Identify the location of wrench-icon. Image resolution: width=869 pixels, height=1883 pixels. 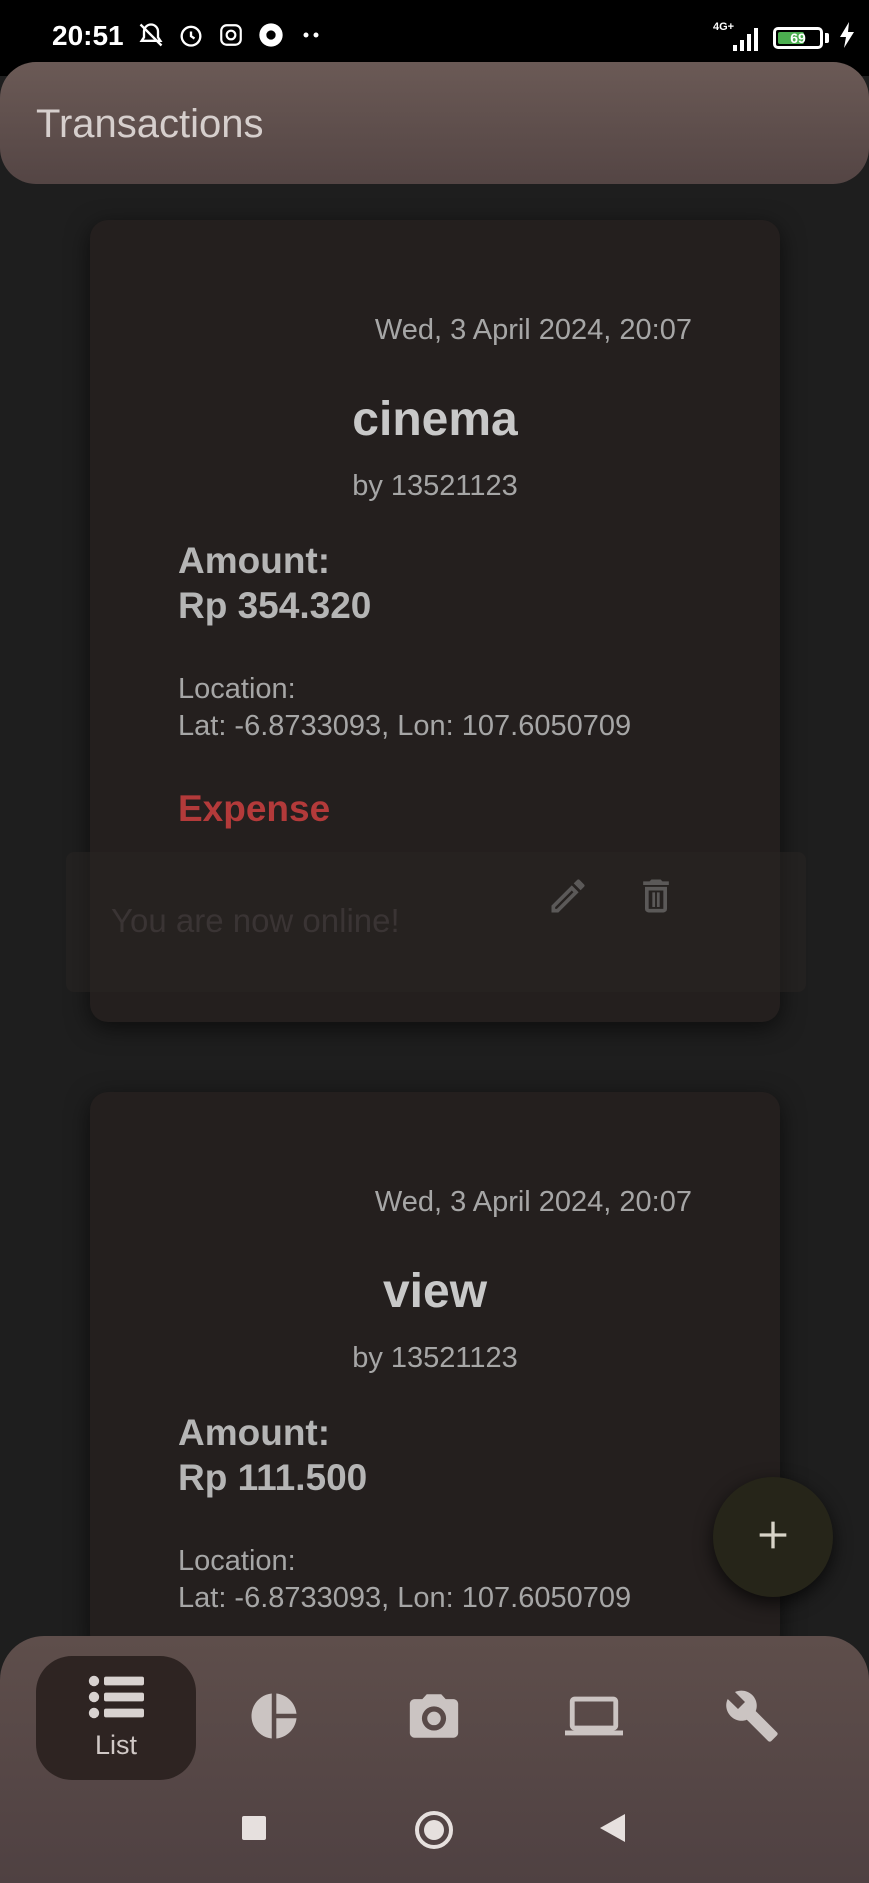
(752, 1718).